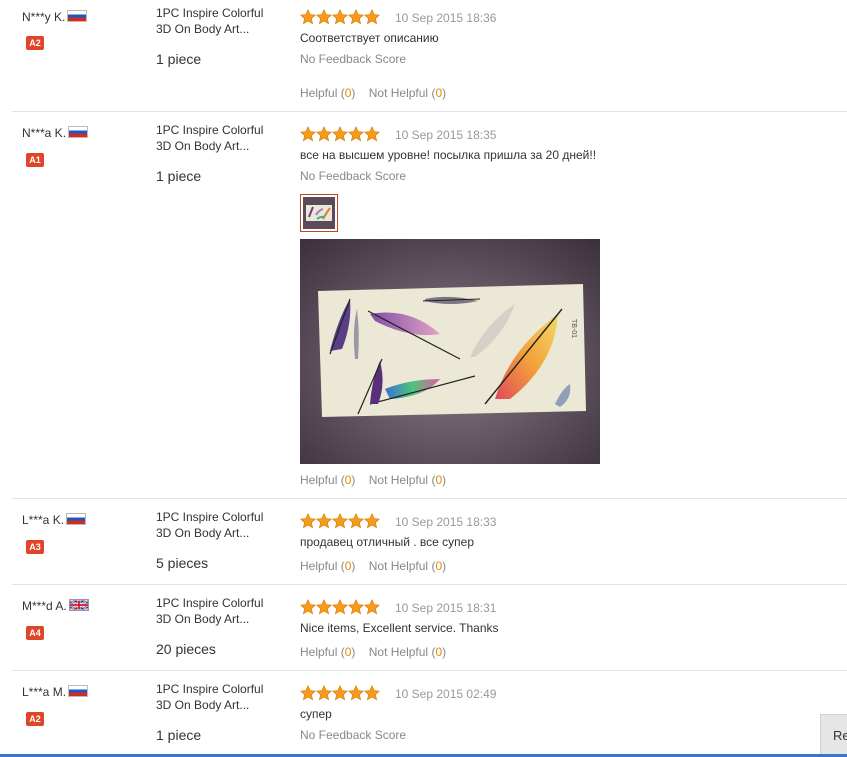 The image size is (847, 757). Describe the element at coordinates (446, 608) in the screenshot. I see `review-date: 10 Sep 2015 18:31` at that location.